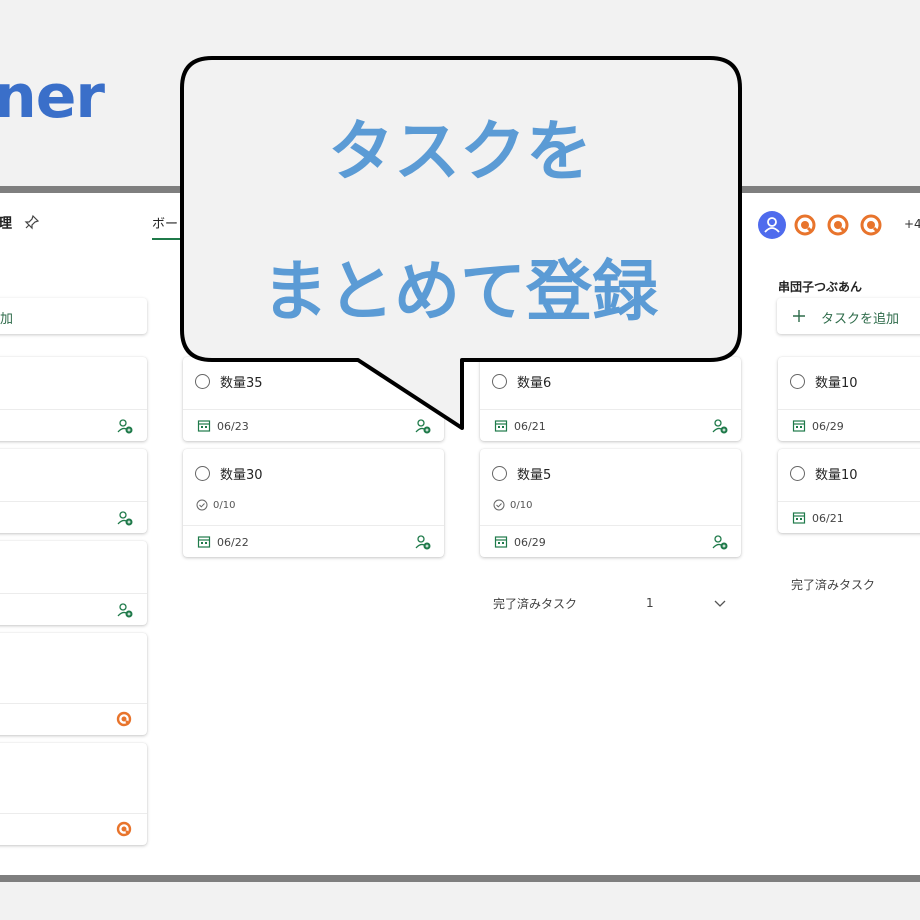 This screenshot has height=920, width=920. I want to click on task-card: 数量6 06/21, so click(610, 399).